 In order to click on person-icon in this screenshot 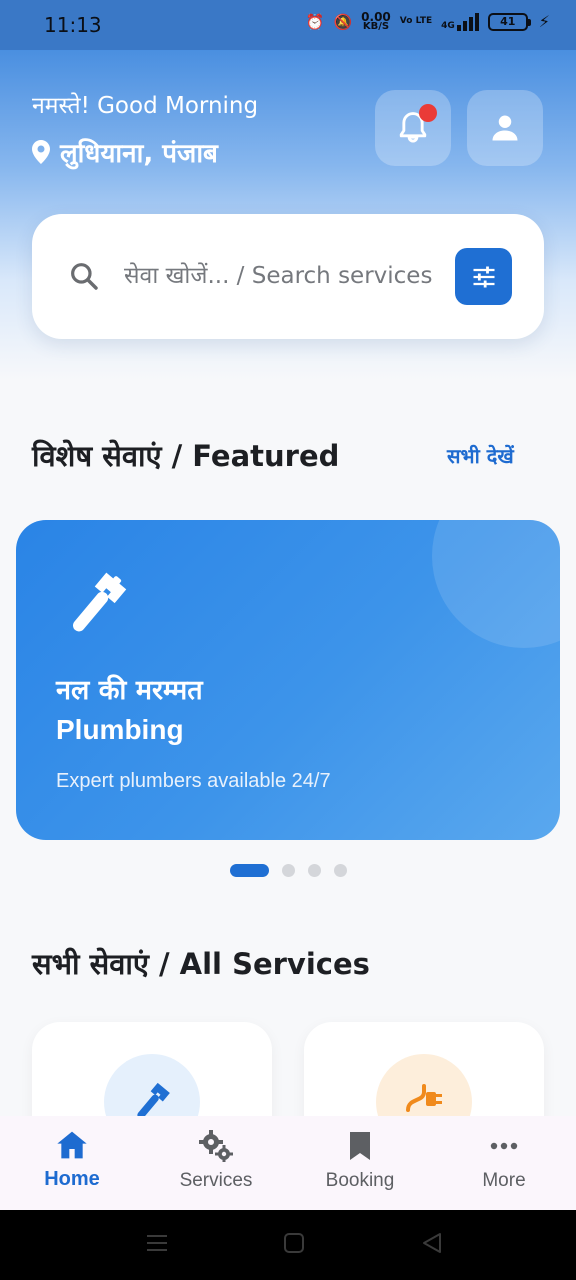, I will do `click(505, 128)`.